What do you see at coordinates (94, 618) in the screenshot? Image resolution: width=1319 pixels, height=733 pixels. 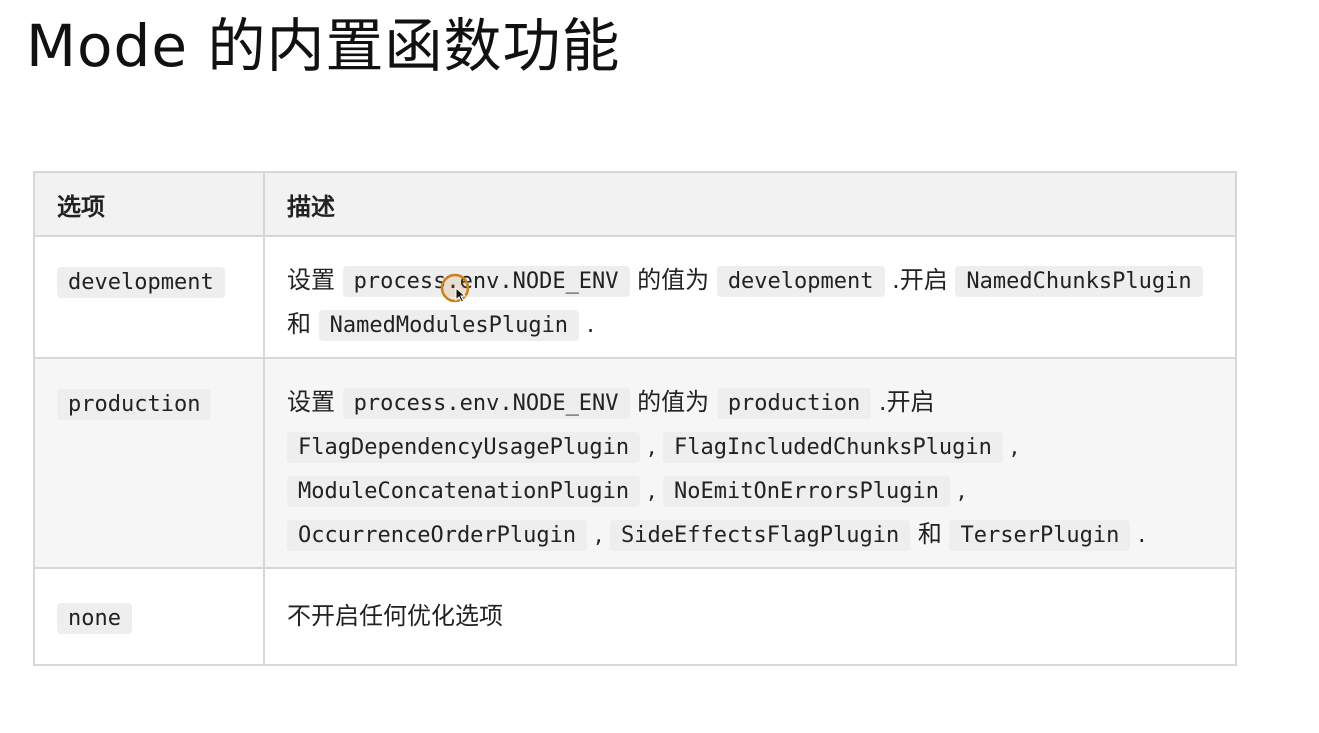 I see `option-code: none` at bounding box center [94, 618].